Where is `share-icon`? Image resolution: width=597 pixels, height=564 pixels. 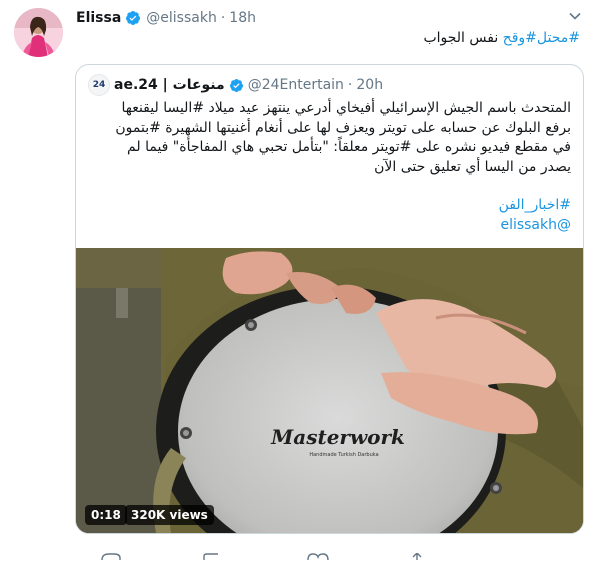 share-icon is located at coordinates (417, 556).